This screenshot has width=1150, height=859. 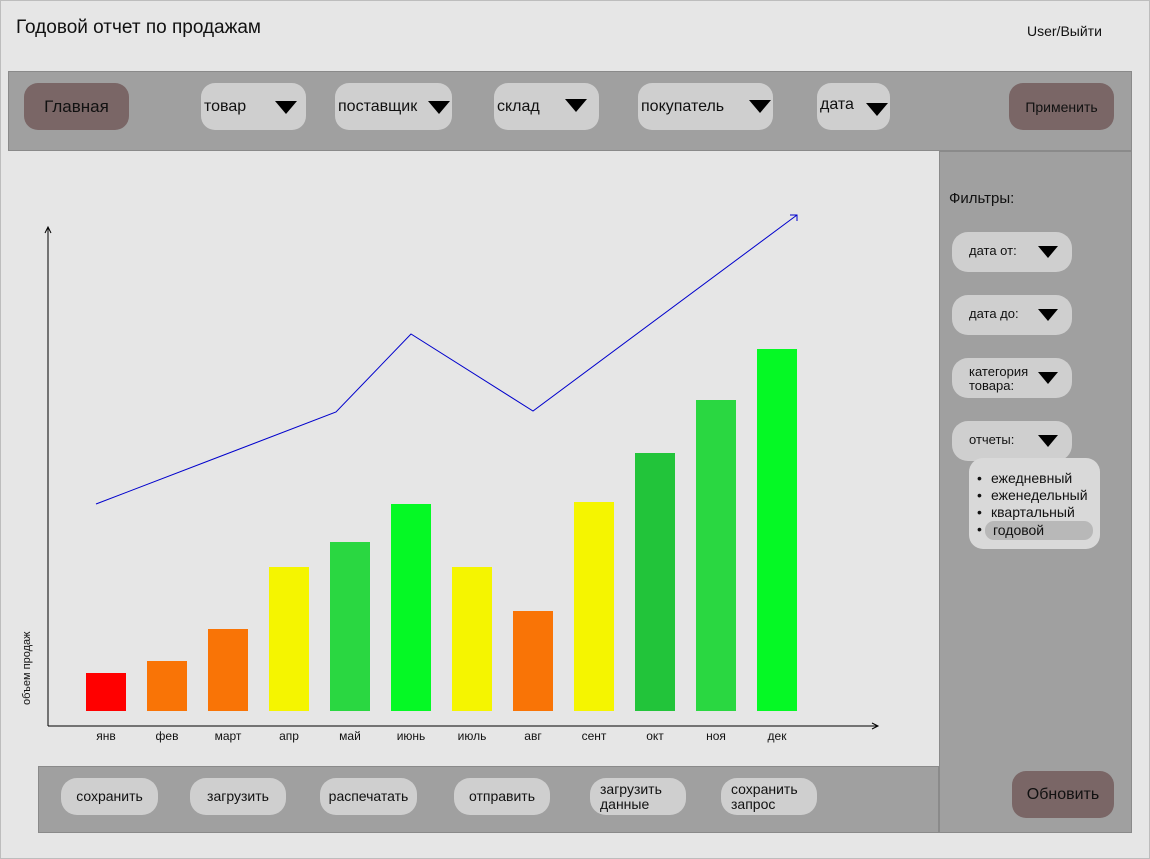 I want to click on x-tick-label: сент, so click(x=594, y=736).